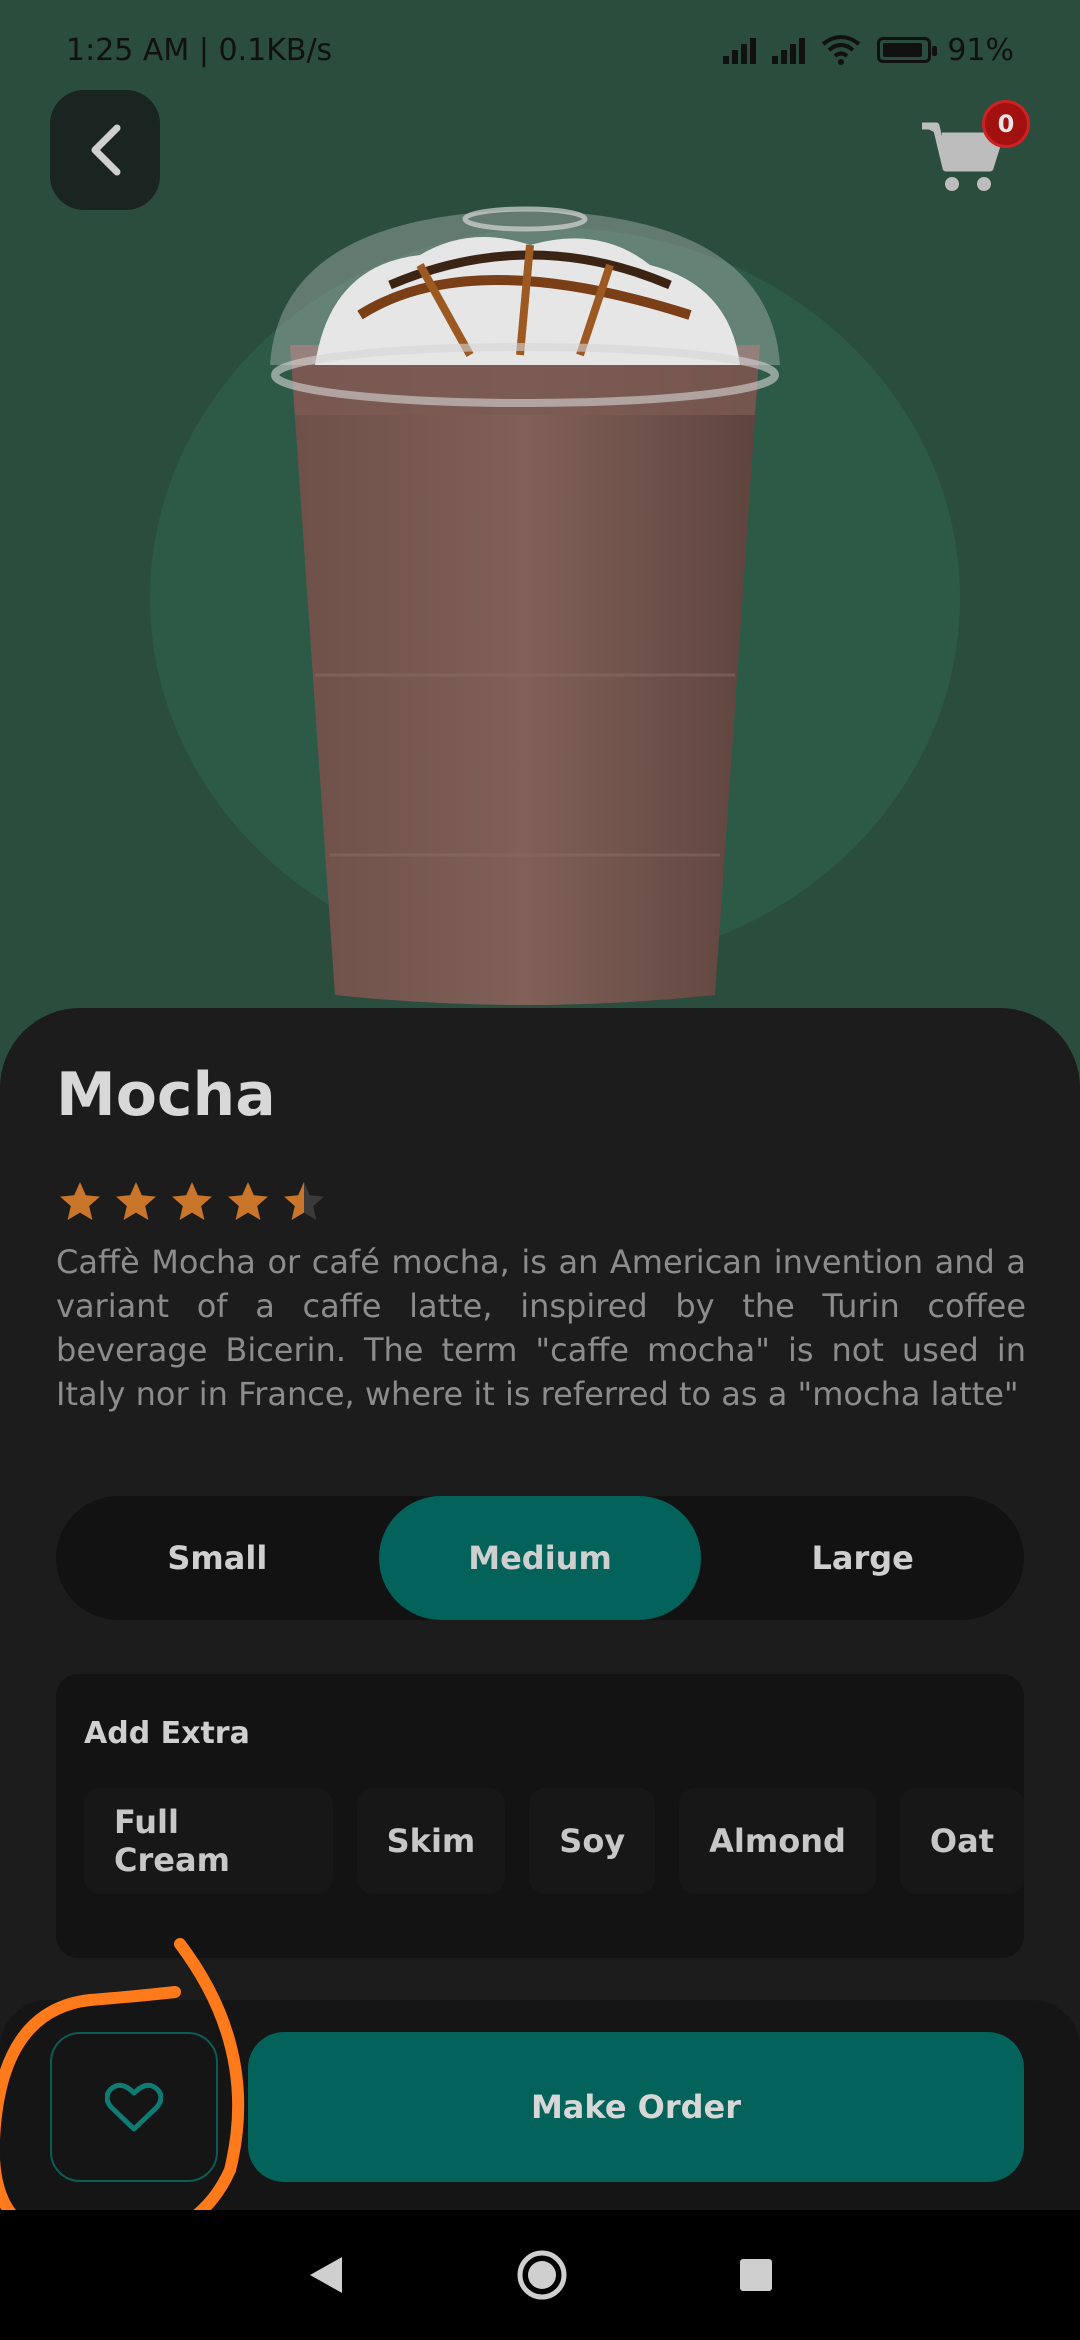 The width and height of the screenshot is (1080, 2340). I want to click on cart-button: 0, so click(975, 150).